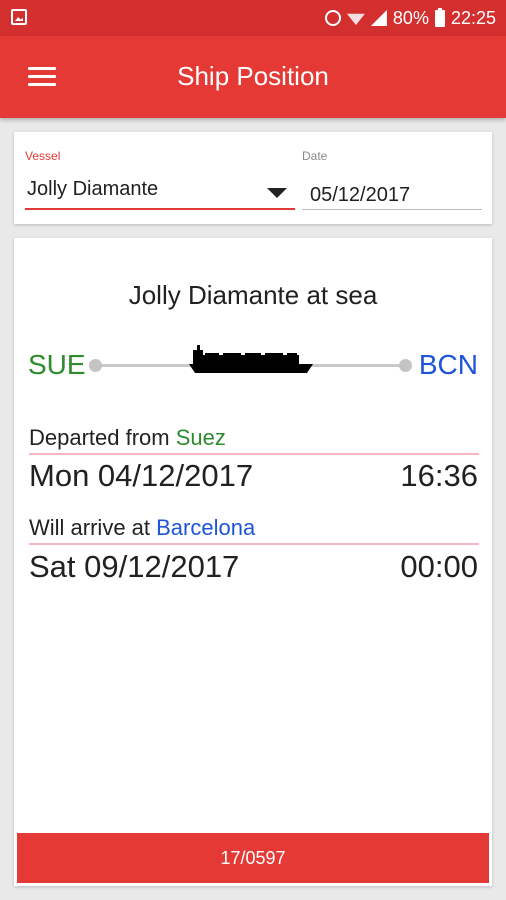 This screenshot has height=900, width=506. I want to click on dropdown-arrow-icon, so click(277, 193).